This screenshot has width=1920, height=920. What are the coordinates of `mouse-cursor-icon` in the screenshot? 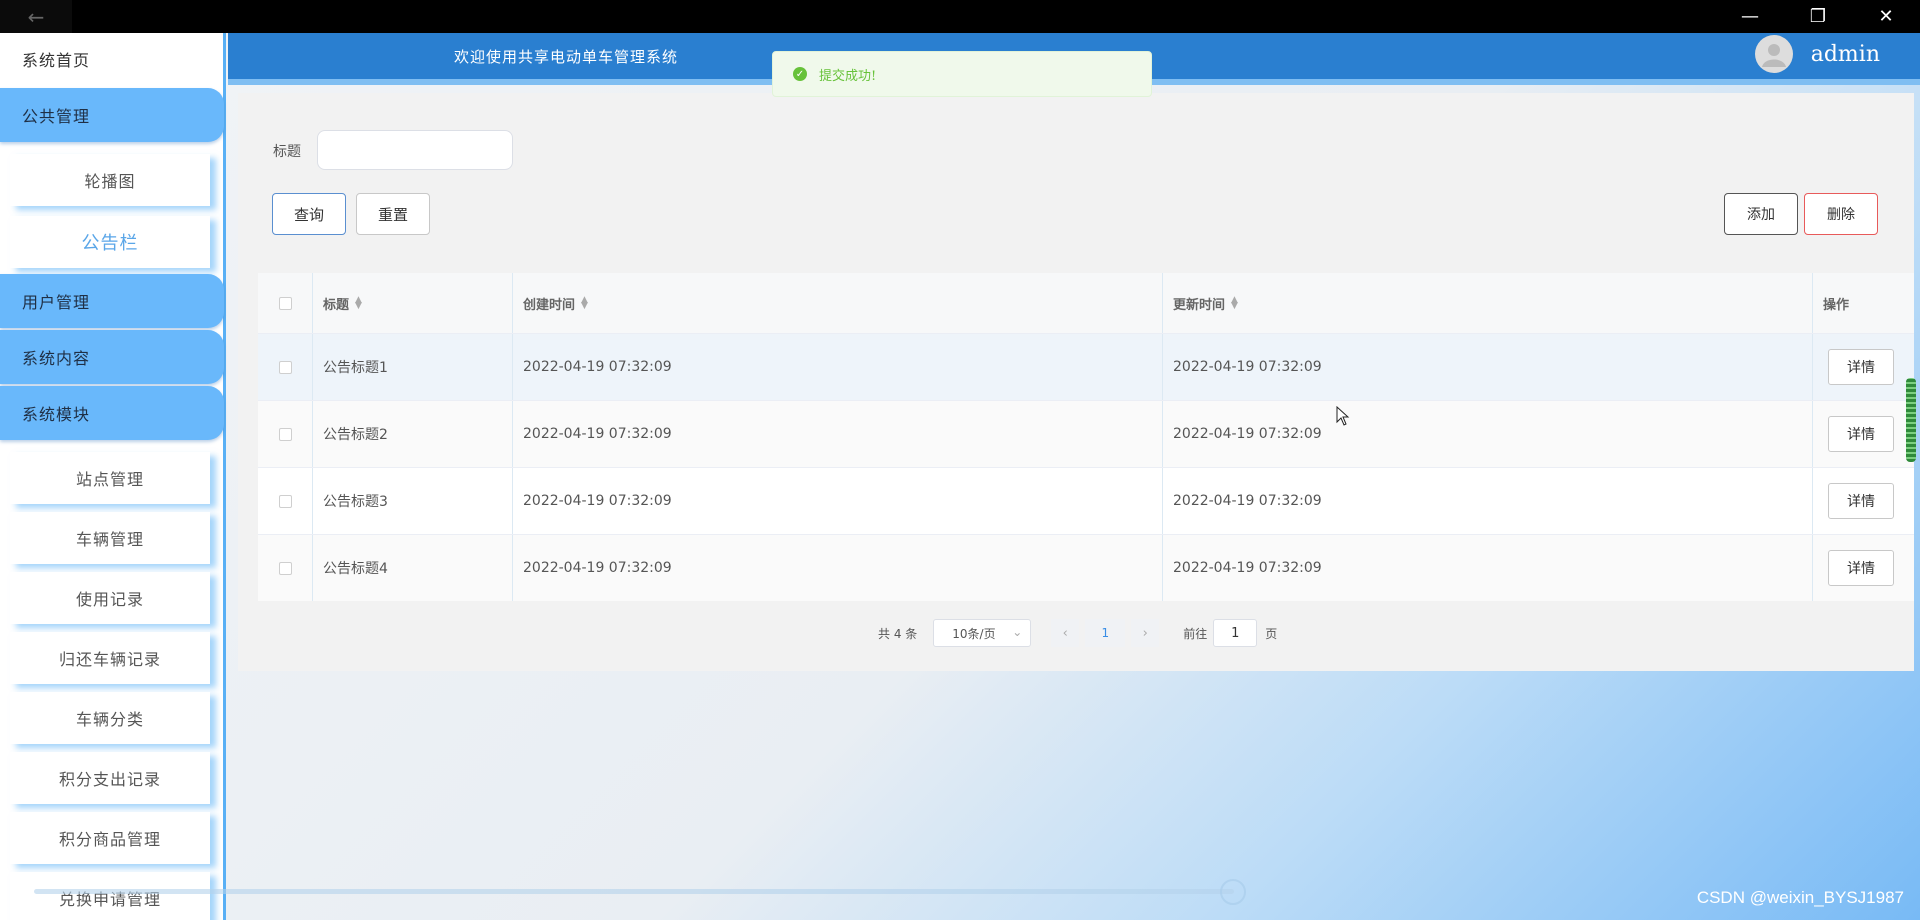 It's located at (1343, 418).